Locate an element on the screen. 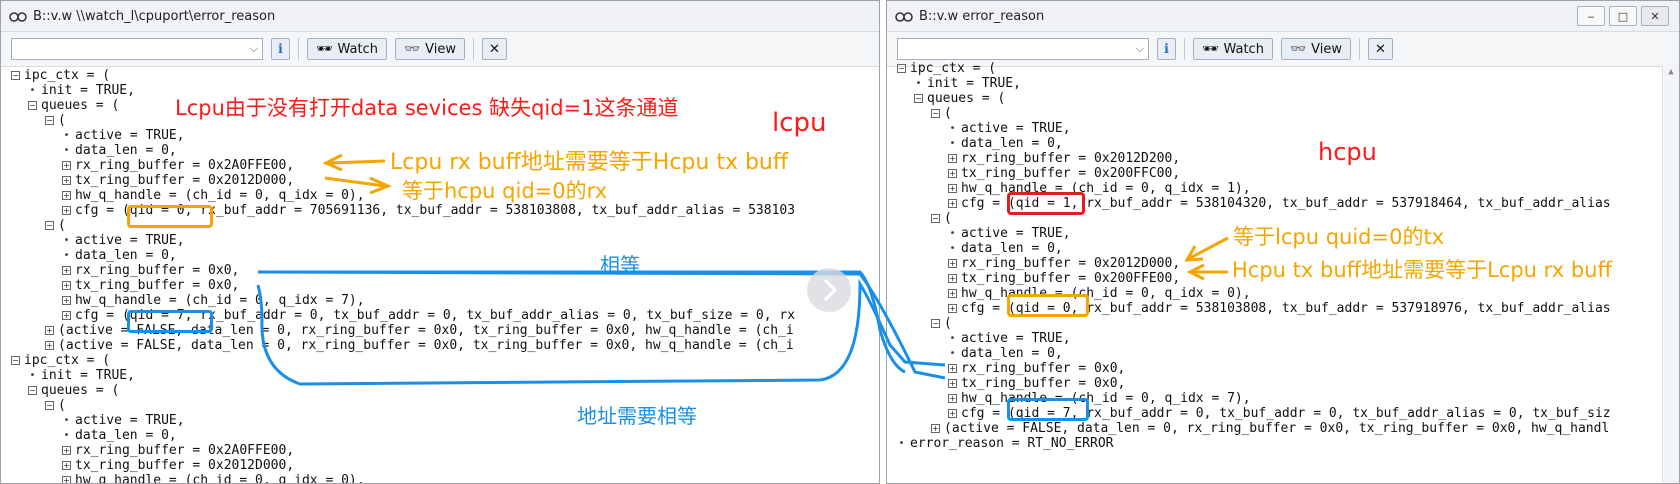 The width and height of the screenshot is (1680, 484). orange-arrow-hcpu-rx is located at coordinates (1209, 248).